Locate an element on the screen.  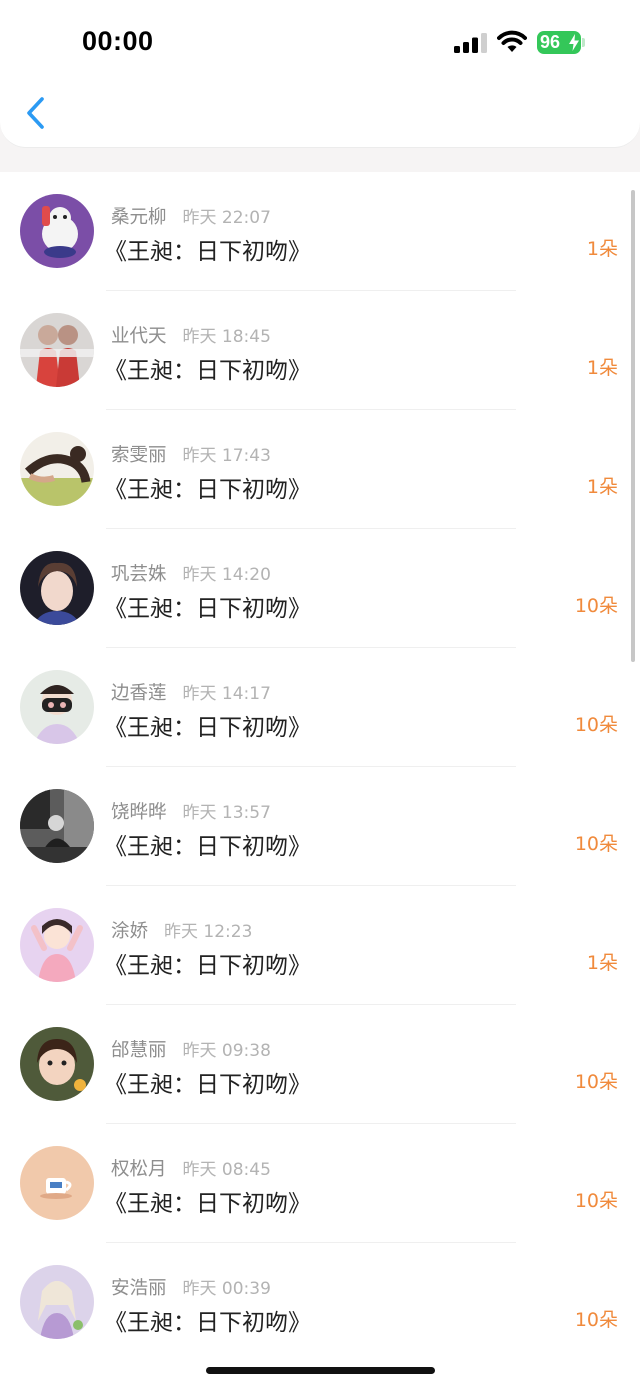
send-time: 昨天 09:38 is located at coordinates (226, 1051).